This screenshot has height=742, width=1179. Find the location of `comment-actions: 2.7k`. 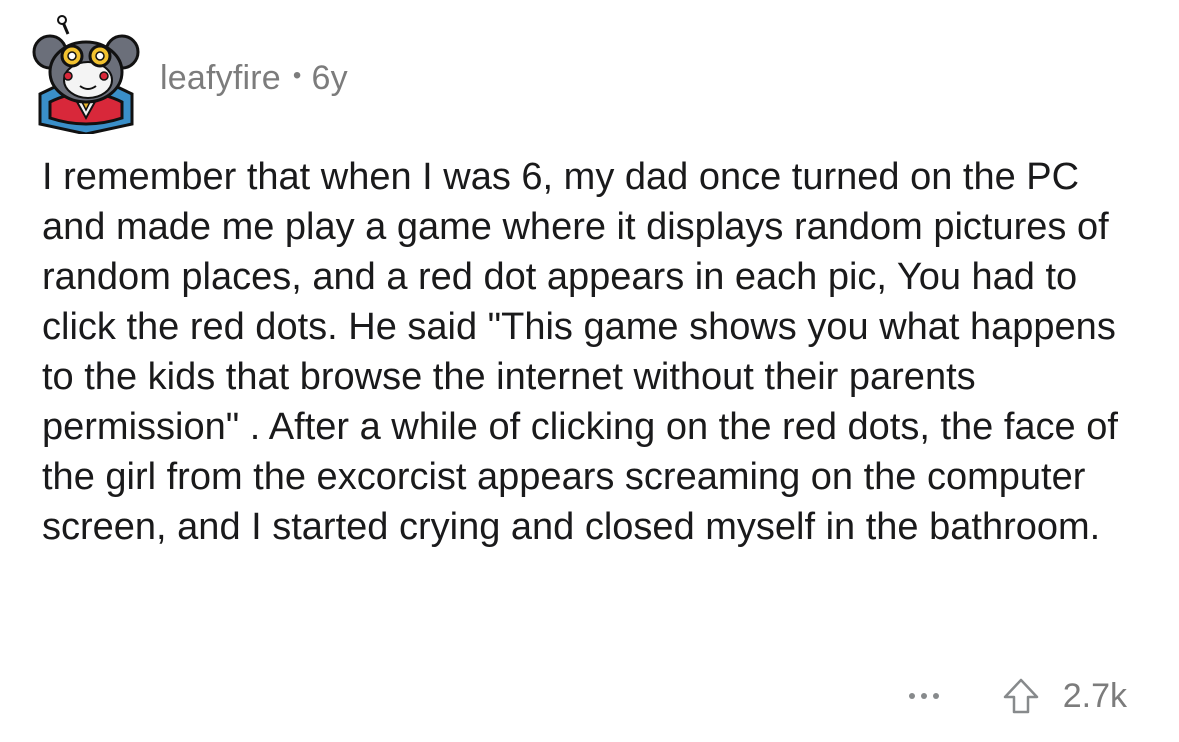

comment-actions: 2.7k is located at coordinates (1017, 696).